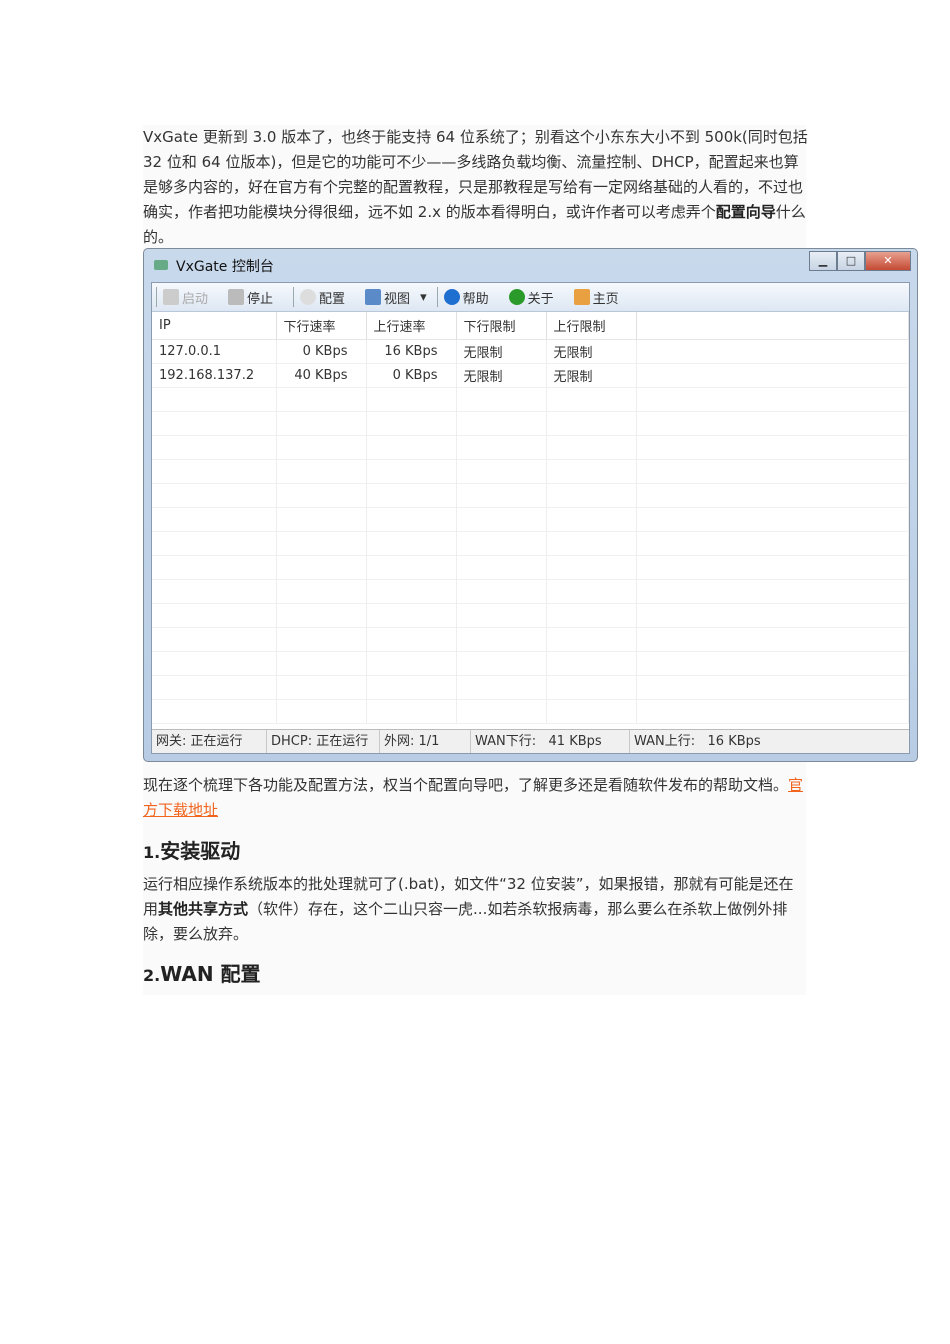 The height and width of the screenshot is (1344, 950). Describe the element at coordinates (581, 297) in the screenshot. I see `home-icon` at that location.